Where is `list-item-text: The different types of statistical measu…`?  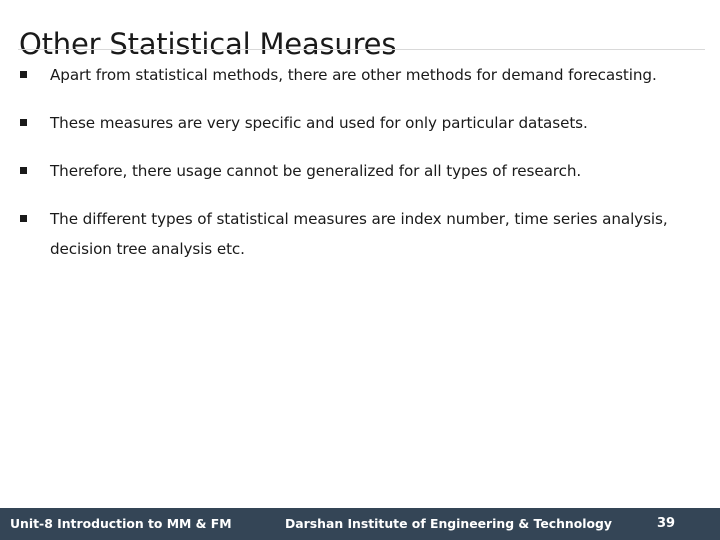 list-item-text: The different types of statistical measu… is located at coordinates (359, 234).